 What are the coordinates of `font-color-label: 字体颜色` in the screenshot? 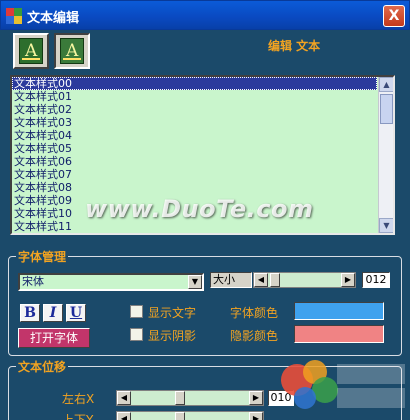 It's located at (254, 313).